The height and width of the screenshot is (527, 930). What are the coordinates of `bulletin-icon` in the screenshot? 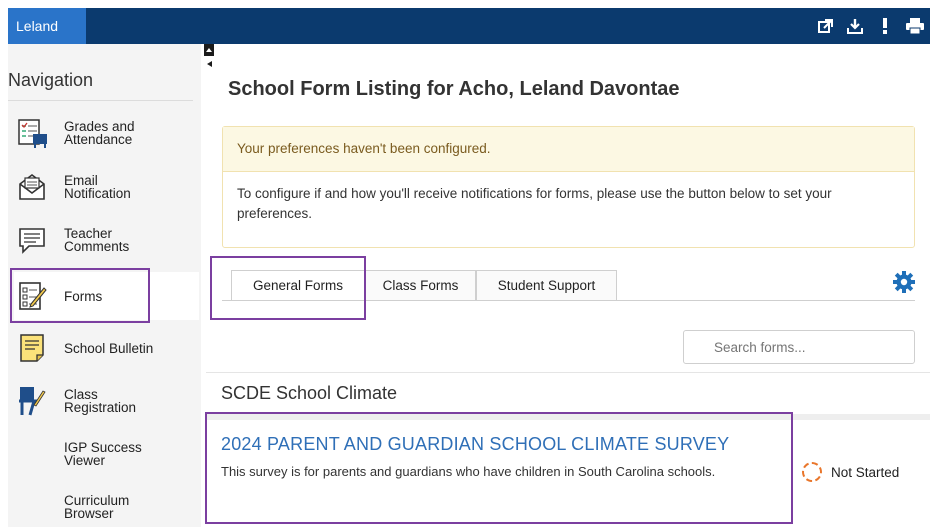 It's located at (32, 348).